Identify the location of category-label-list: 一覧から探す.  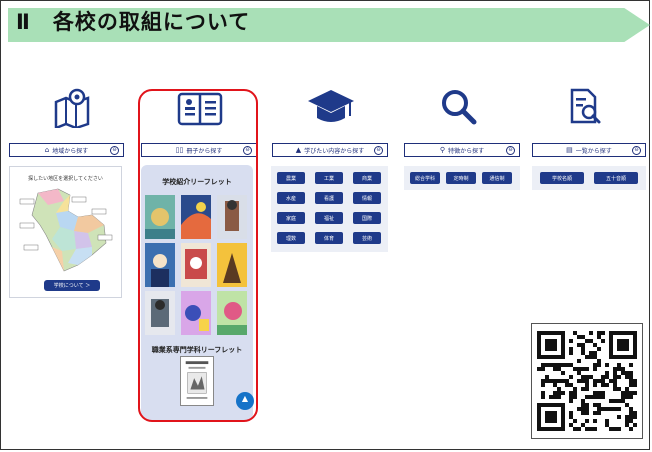
(593, 151).